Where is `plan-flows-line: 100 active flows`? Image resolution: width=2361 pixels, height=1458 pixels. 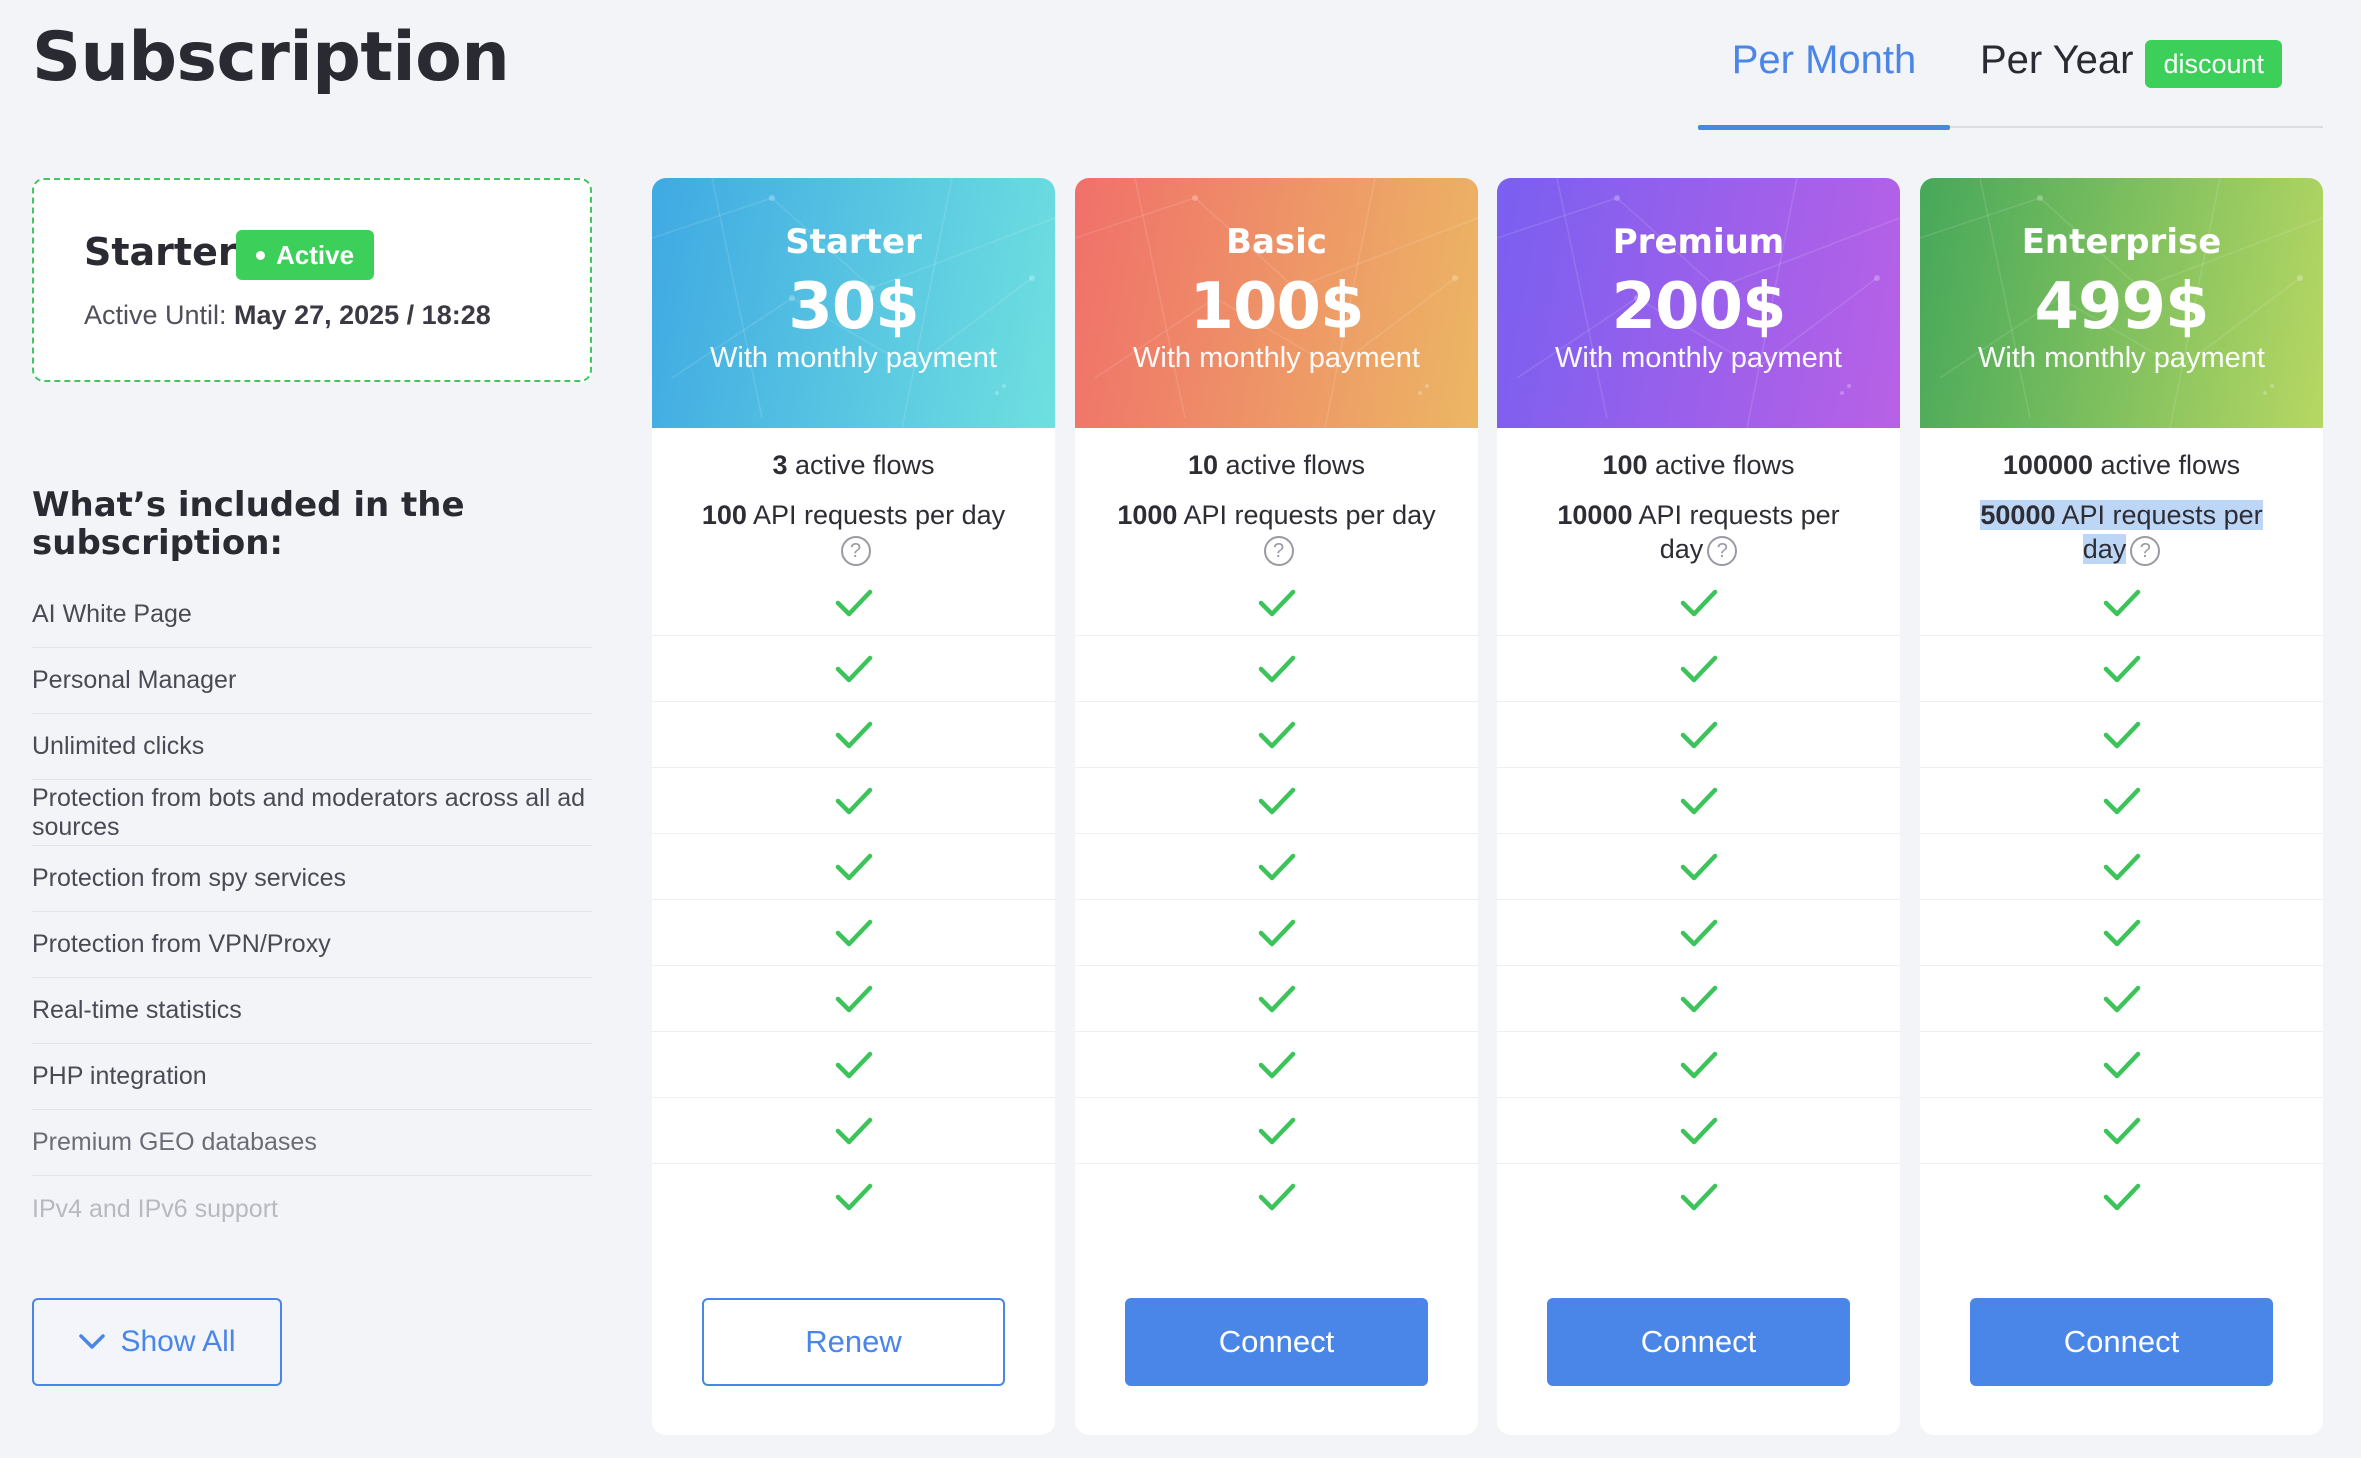 plan-flows-line: 100 active flows is located at coordinates (1698, 465).